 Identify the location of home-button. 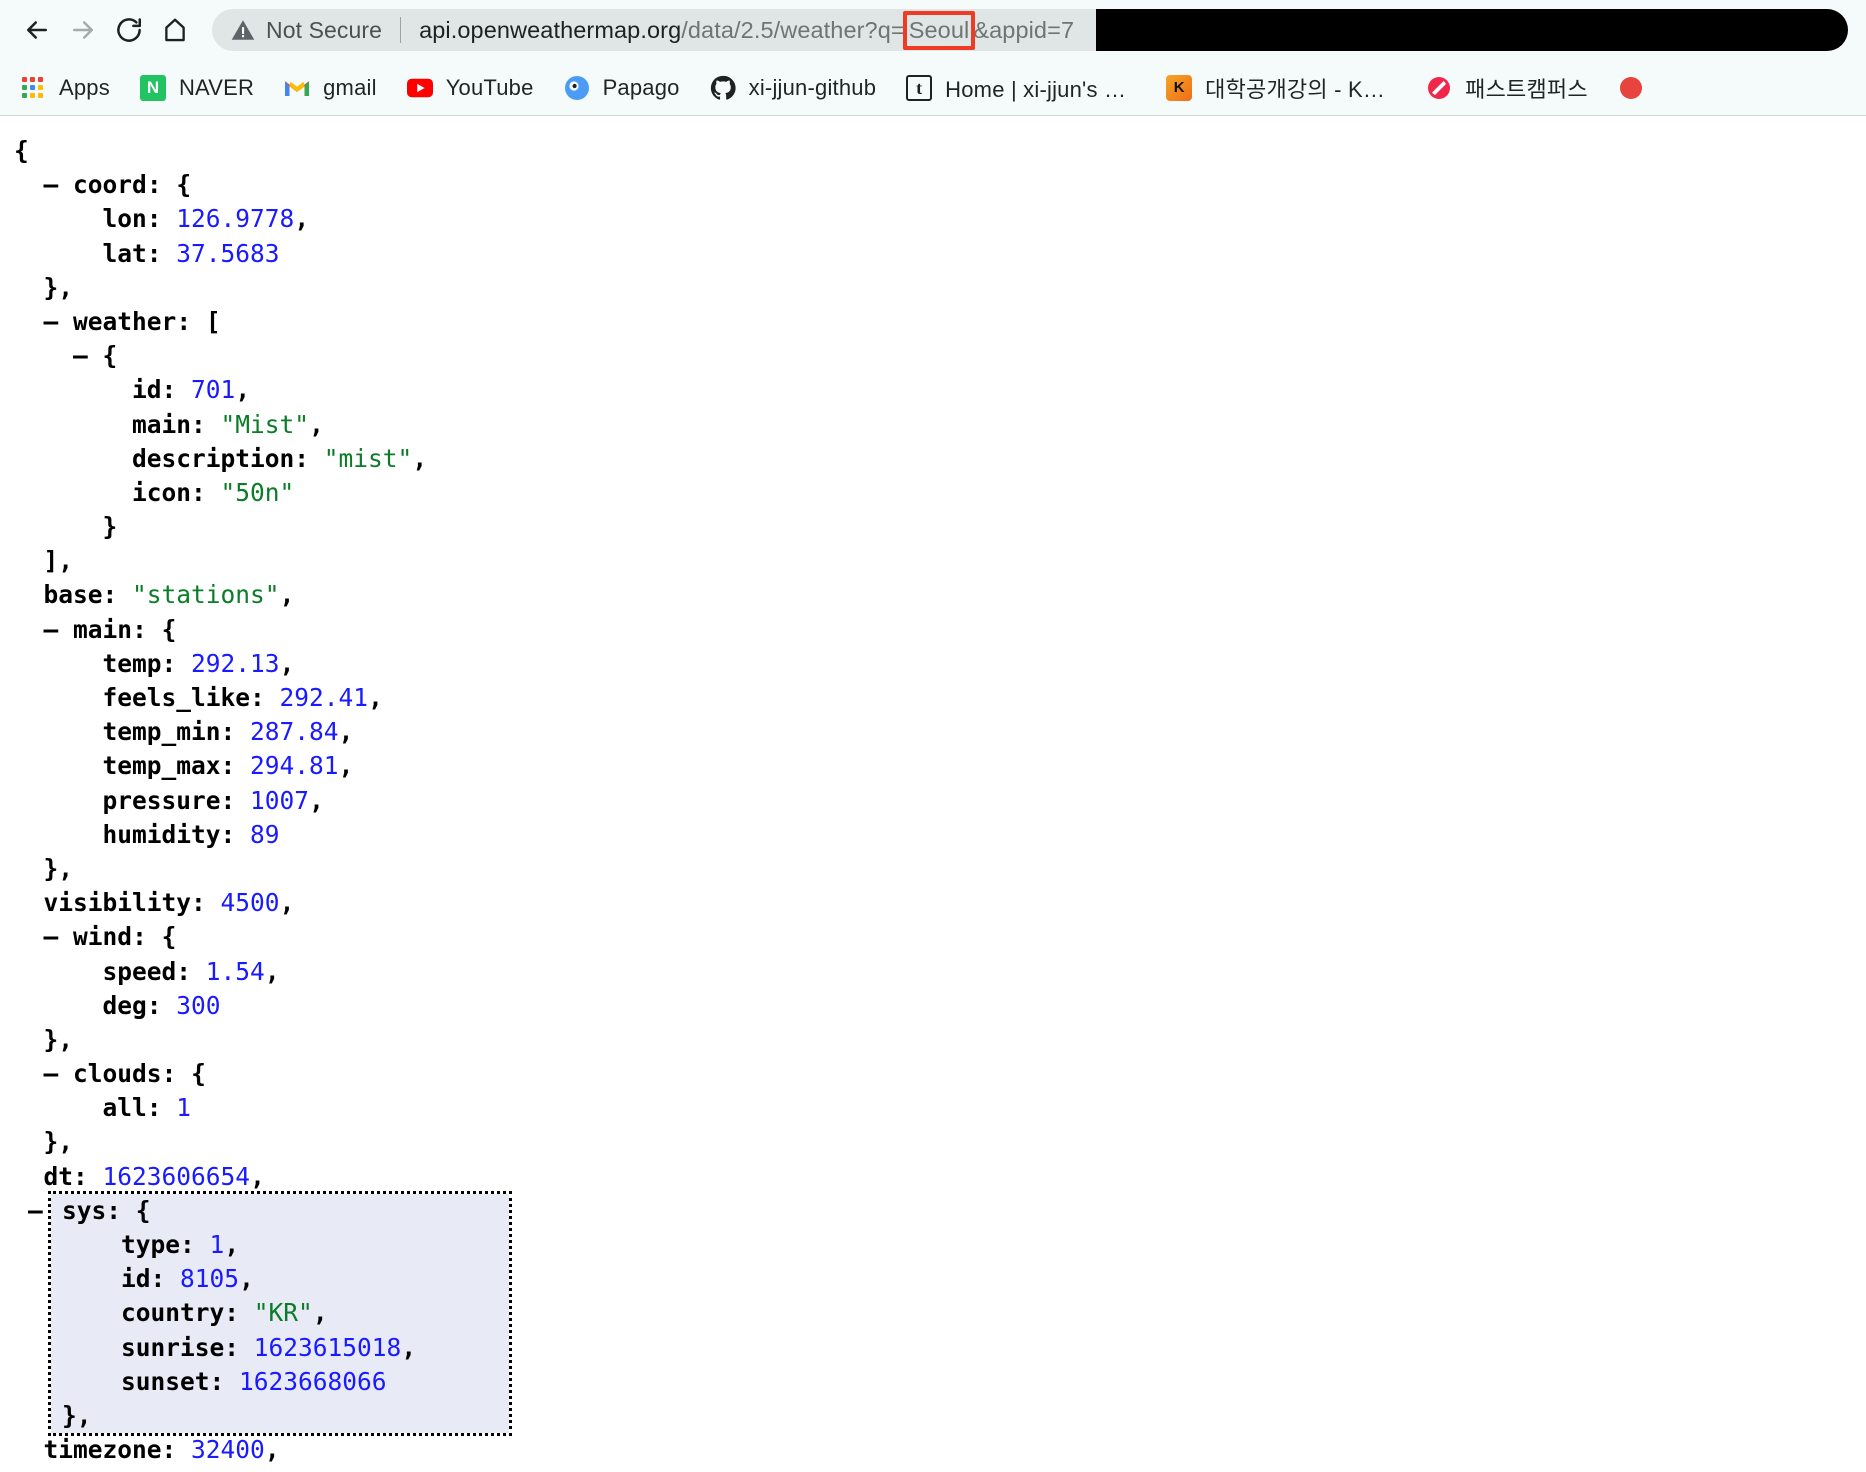
(175, 30).